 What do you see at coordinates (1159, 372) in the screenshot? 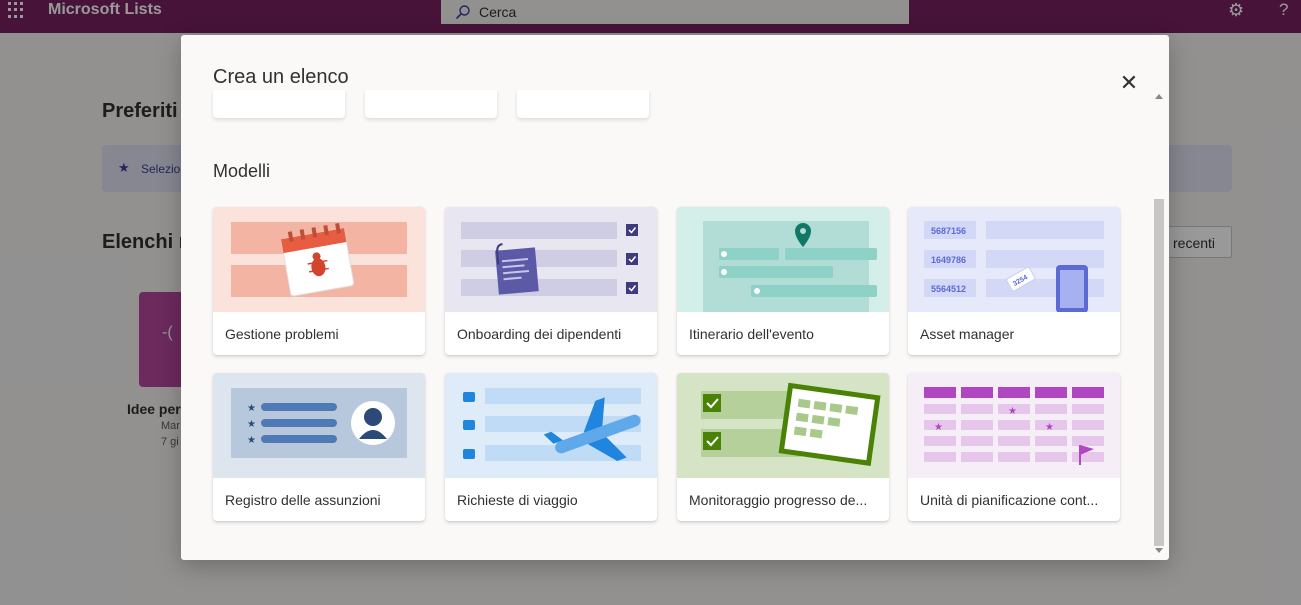
I see `scroll-thumb` at bounding box center [1159, 372].